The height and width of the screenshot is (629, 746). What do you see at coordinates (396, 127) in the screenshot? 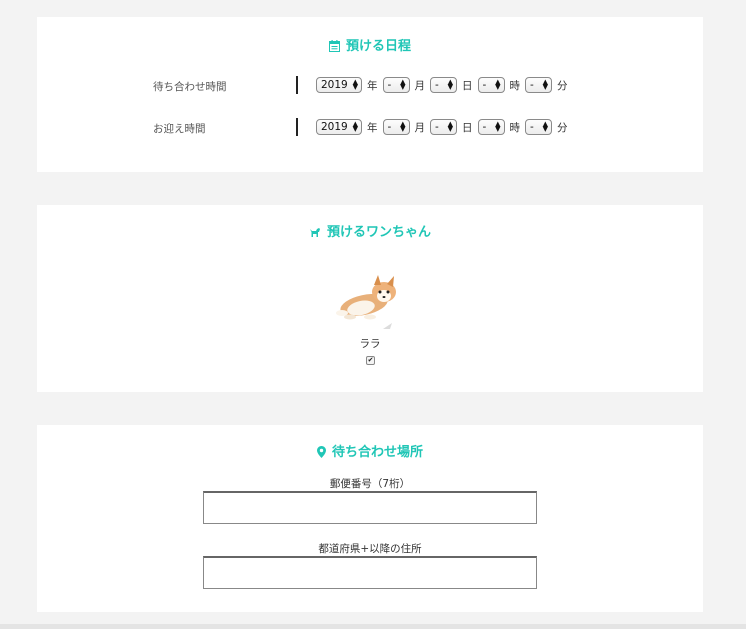
I see `pickup-month-select: - ▲ ▼` at bounding box center [396, 127].